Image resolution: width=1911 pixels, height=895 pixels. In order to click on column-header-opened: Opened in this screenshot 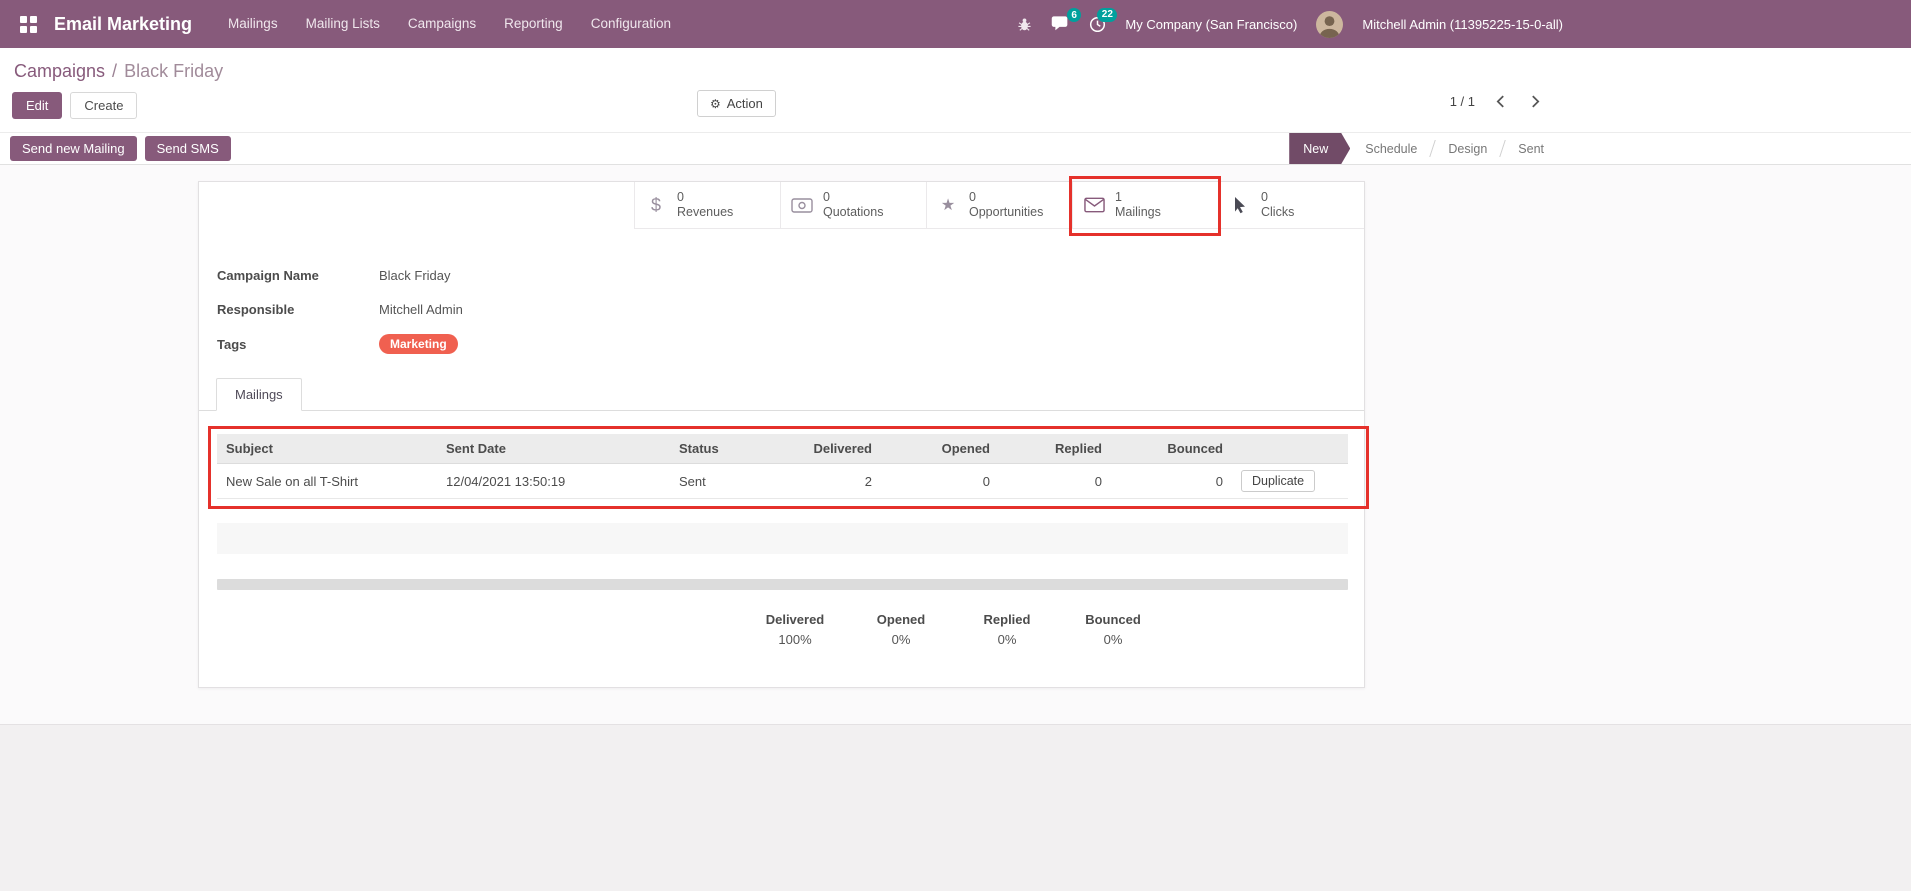, I will do `click(940, 449)`.